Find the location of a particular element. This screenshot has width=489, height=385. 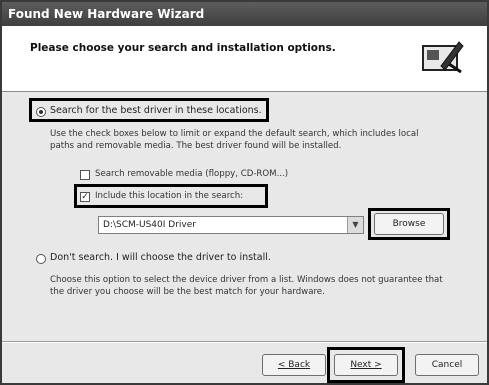

dont-search-radio is located at coordinates (41, 259).